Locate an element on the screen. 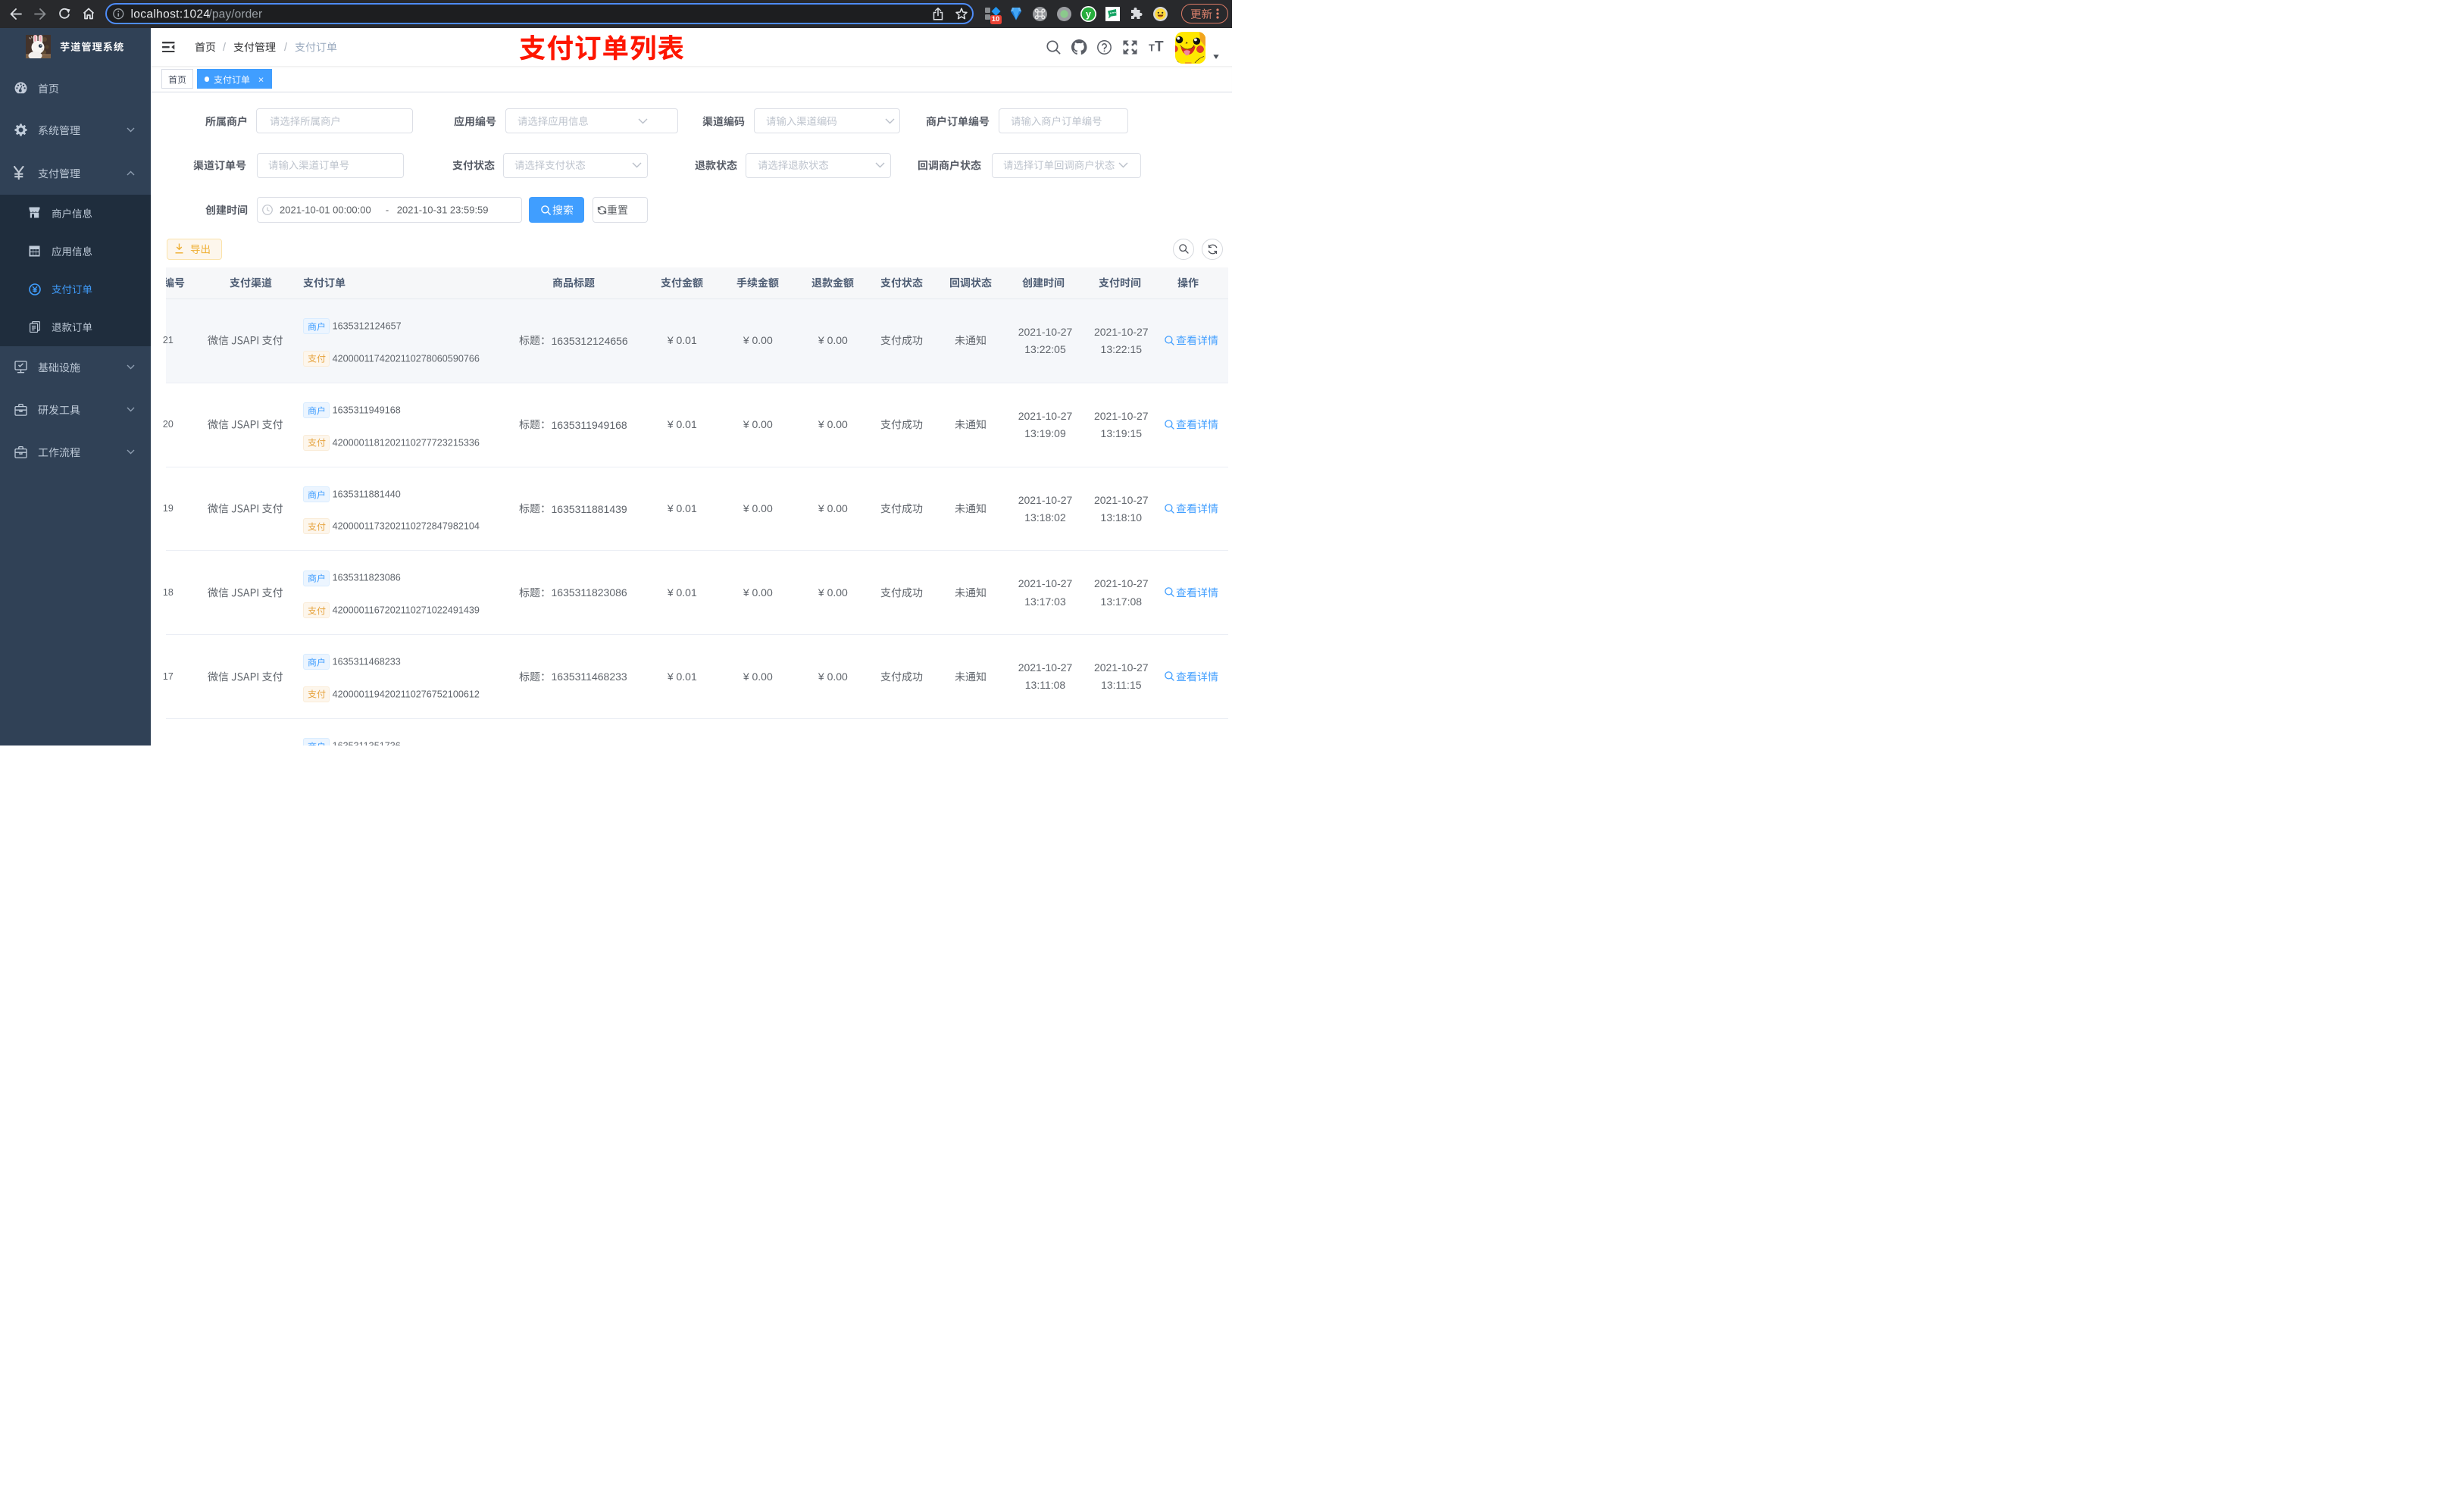  svg-text: y is located at coordinates (1088, 14).